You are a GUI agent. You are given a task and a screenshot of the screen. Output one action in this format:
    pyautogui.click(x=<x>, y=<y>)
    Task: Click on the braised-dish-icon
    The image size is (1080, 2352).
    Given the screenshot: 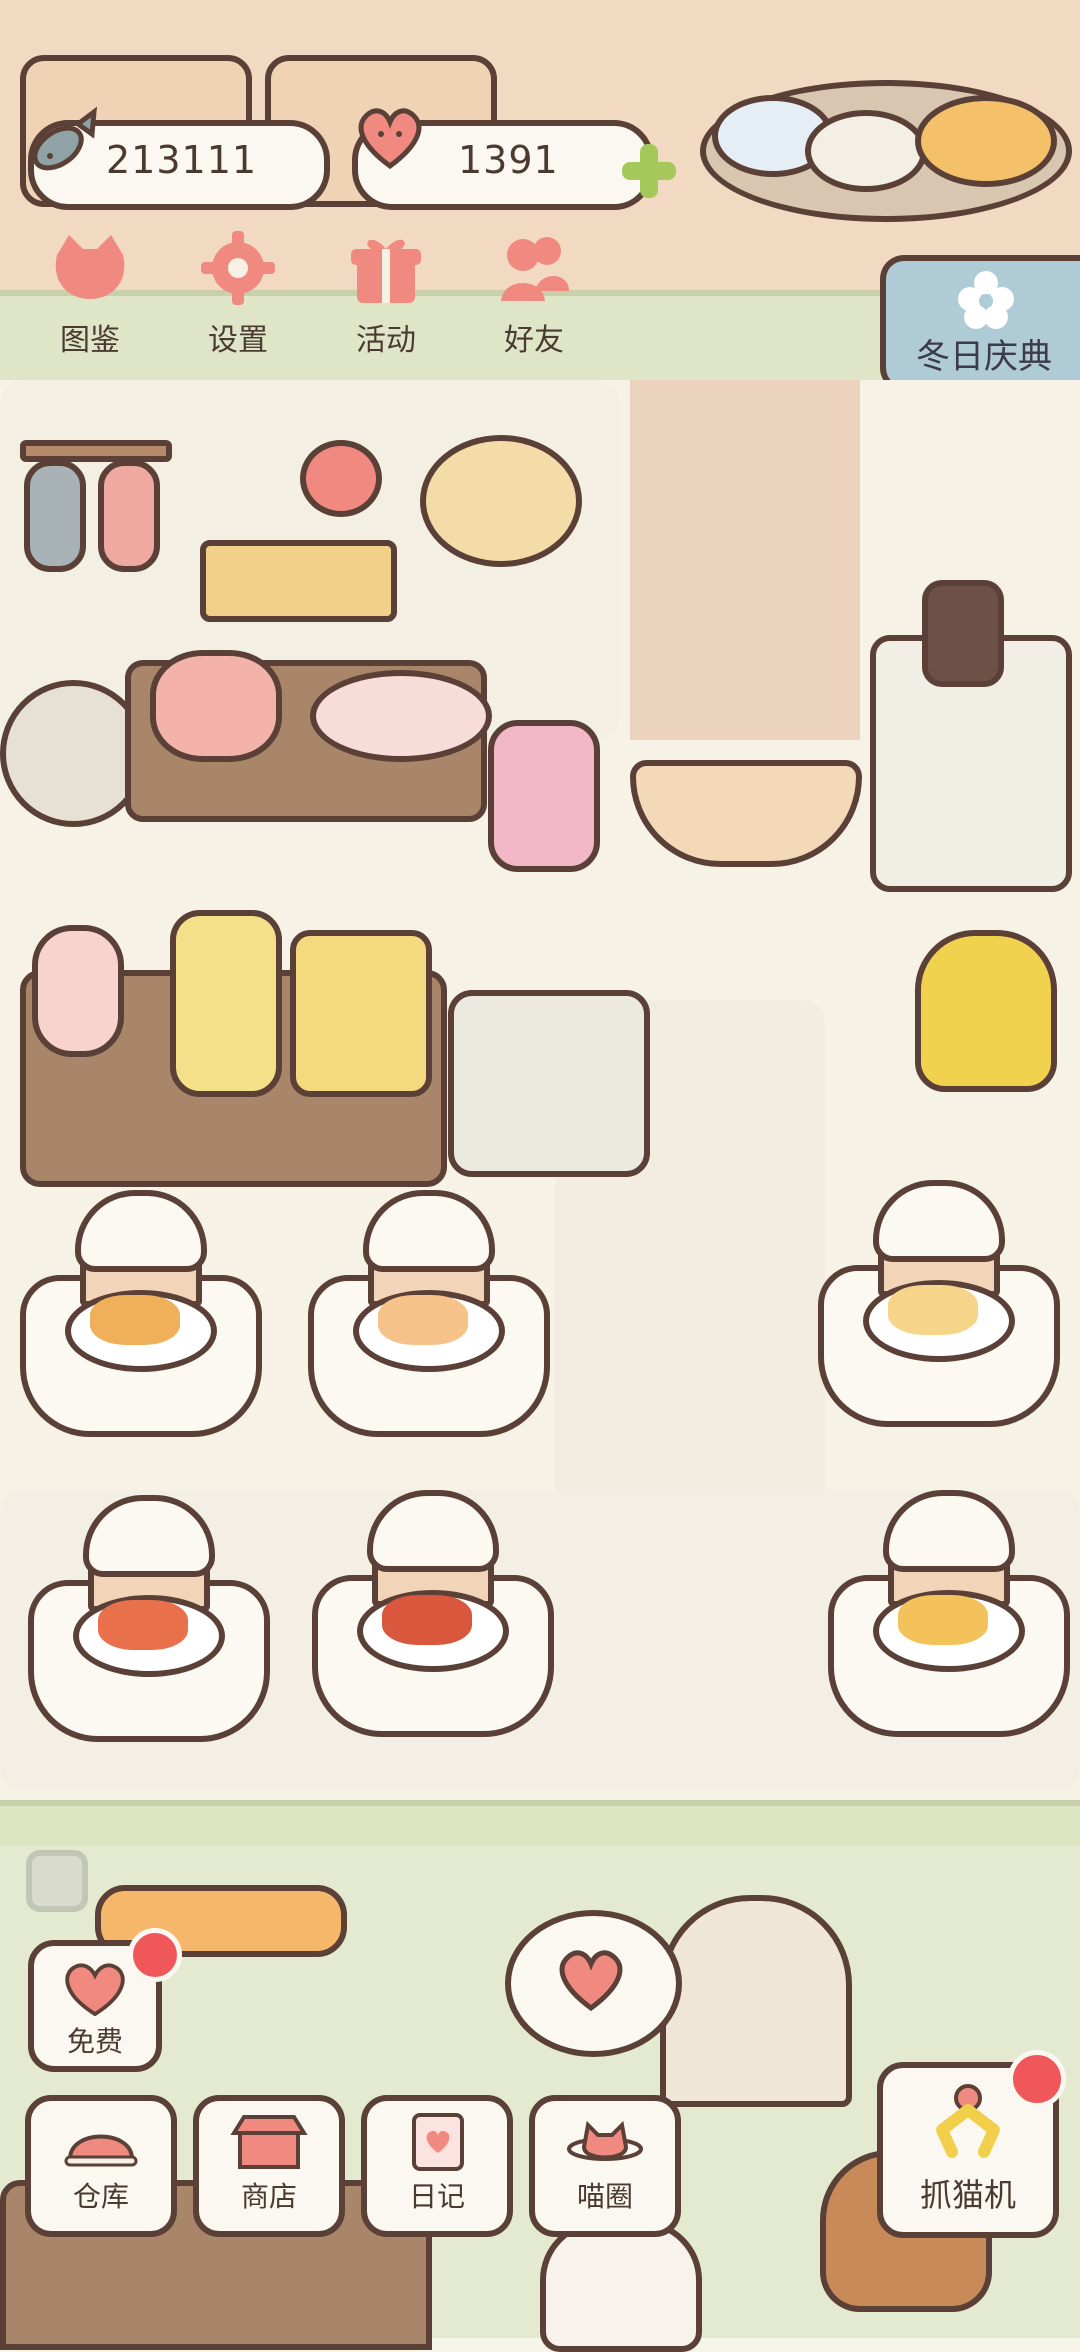 What is the action you would take?
    pyautogui.click(x=143, y=1625)
    